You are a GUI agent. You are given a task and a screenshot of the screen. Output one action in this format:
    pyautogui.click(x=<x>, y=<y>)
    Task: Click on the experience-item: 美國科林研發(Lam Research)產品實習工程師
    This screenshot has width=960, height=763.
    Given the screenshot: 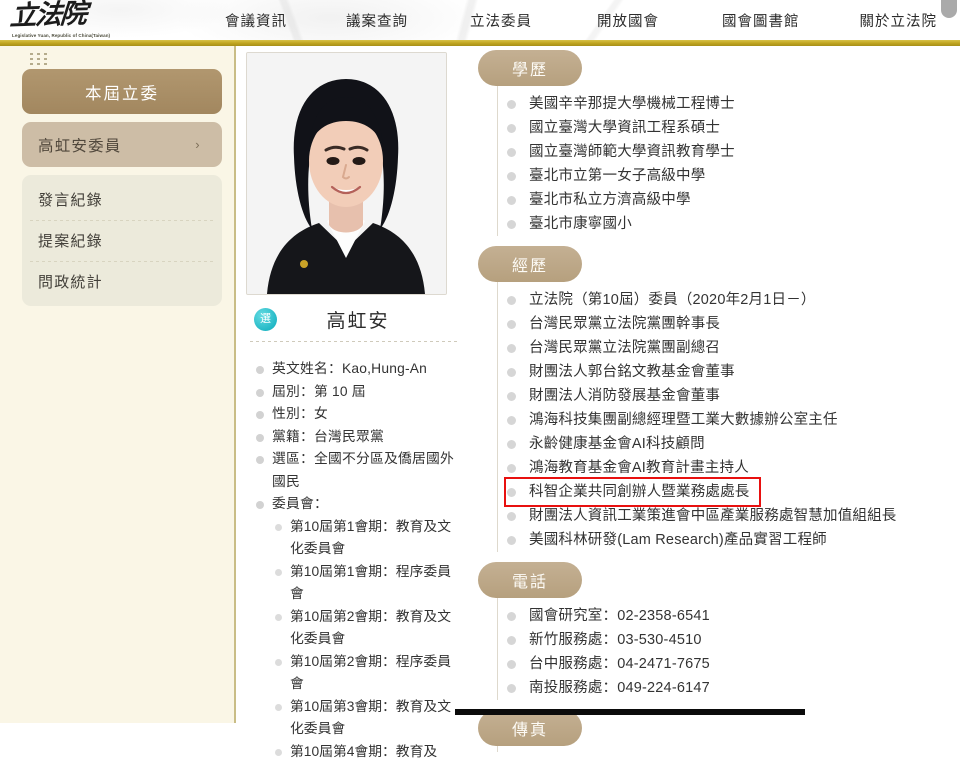 What is the action you would take?
    pyautogui.click(x=707, y=540)
    